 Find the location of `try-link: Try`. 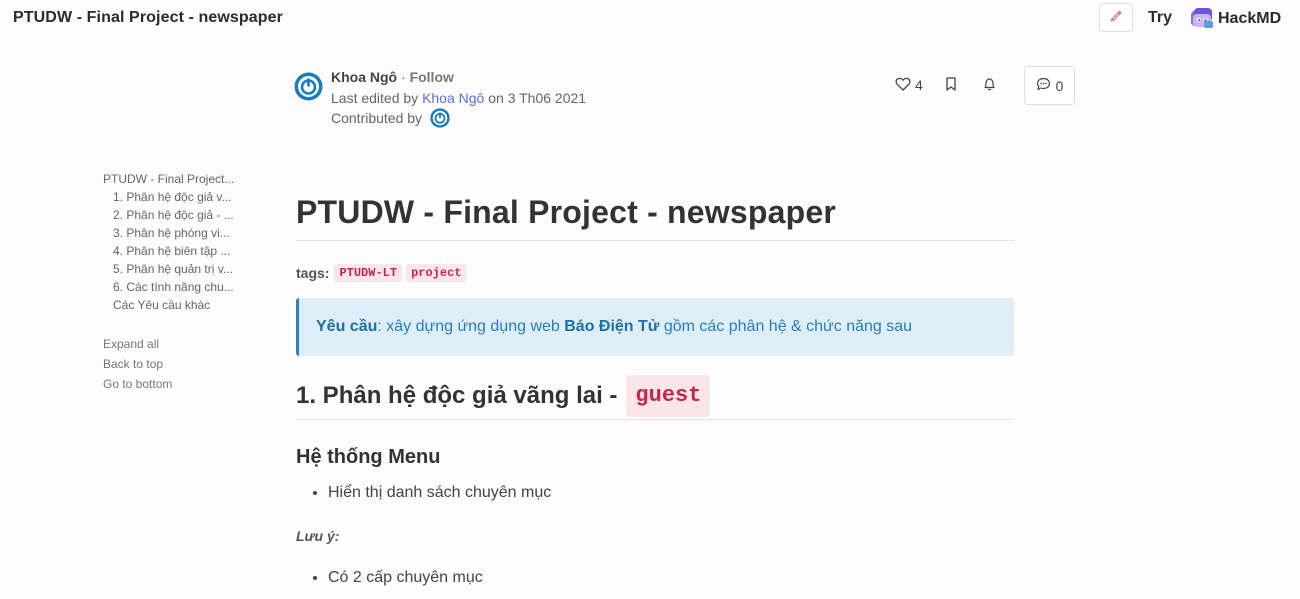

try-link: Try is located at coordinates (1160, 18).